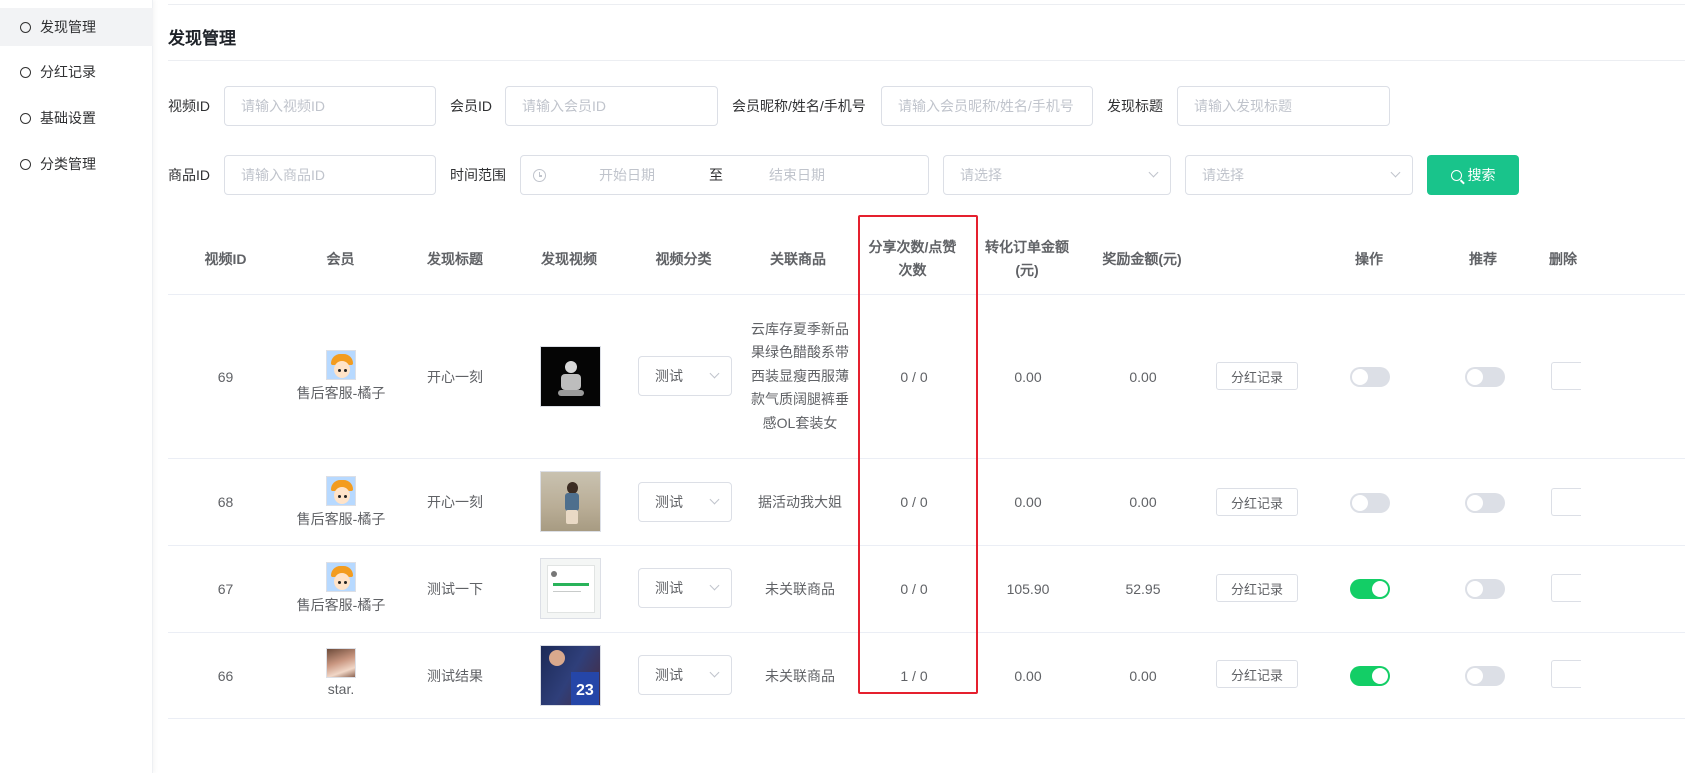 The width and height of the screenshot is (1685, 773). What do you see at coordinates (683, 258) in the screenshot?
I see `th-category: 视频分类` at bounding box center [683, 258].